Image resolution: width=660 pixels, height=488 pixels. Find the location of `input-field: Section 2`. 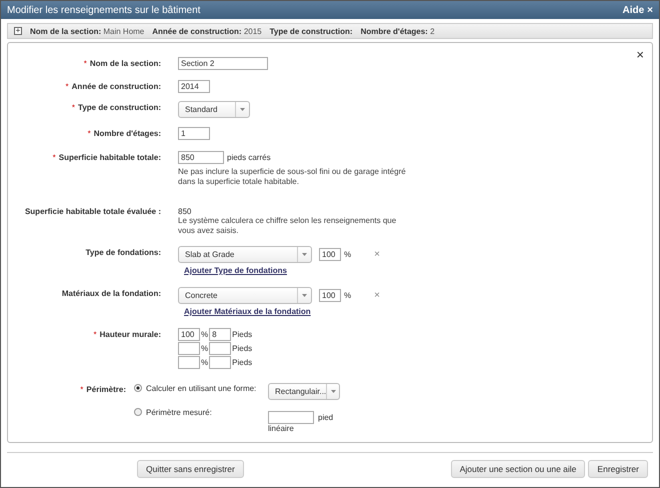

input-field: Section 2 is located at coordinates (223, 63).